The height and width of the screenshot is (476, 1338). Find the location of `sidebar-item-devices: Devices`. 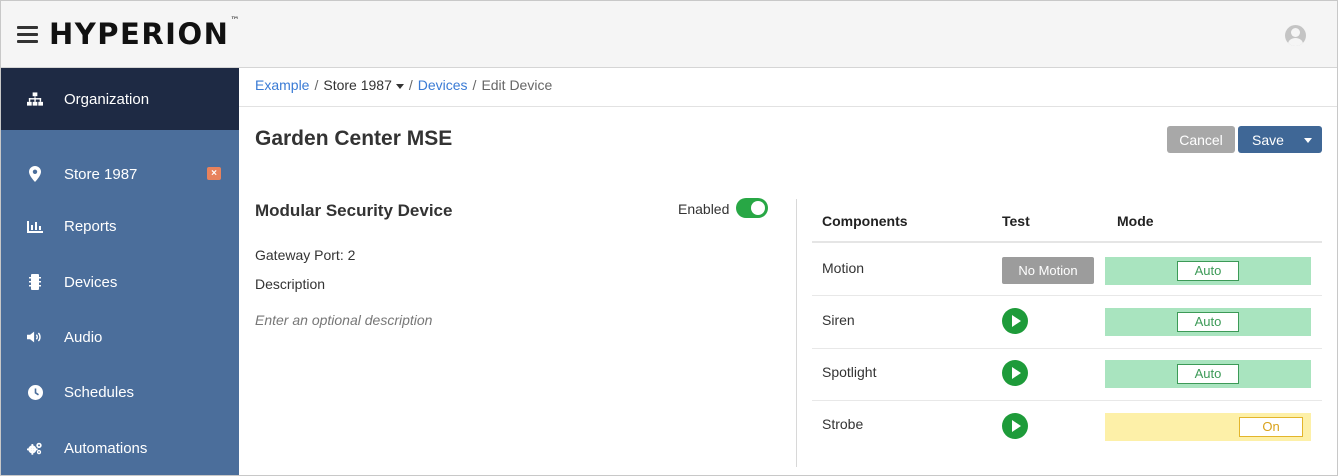

sidebar-item-devices: Devices is located at coordinates (120, 282).